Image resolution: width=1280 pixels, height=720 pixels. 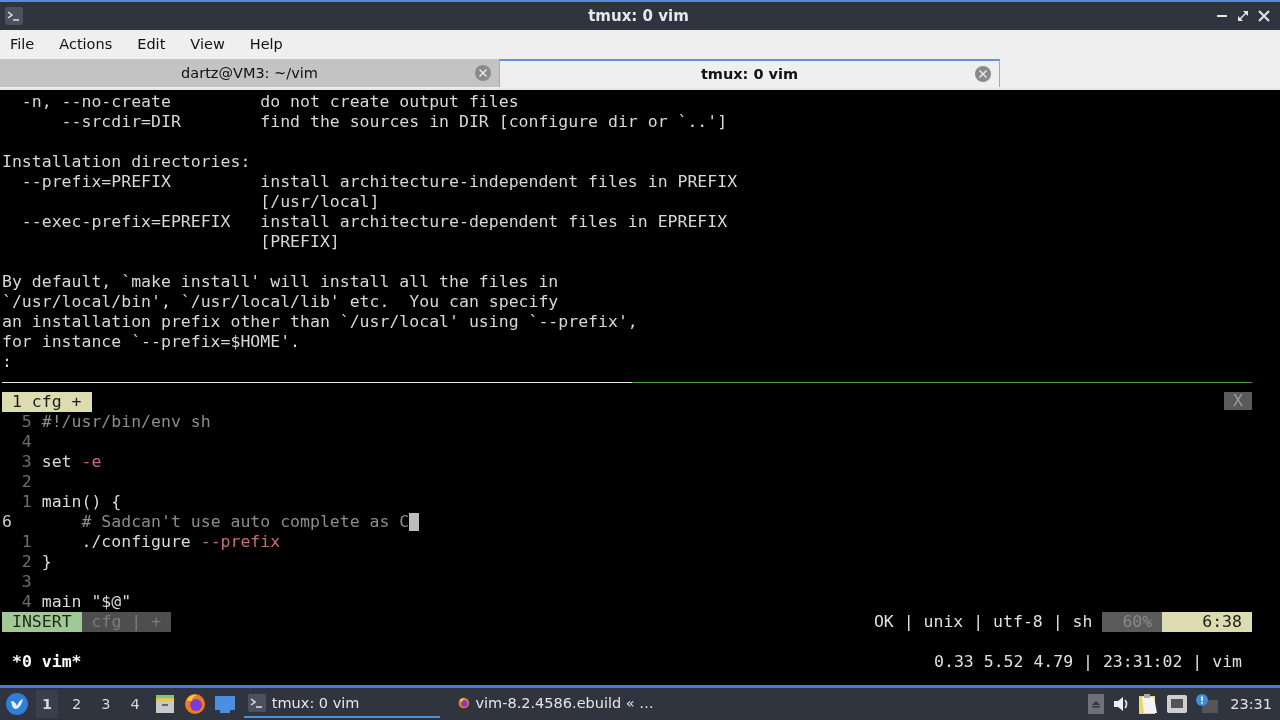 I want to click on terminal-line: --srcdir=DIR find the sources in DIR [configure dir or `..'], so click(x=394, y=122).